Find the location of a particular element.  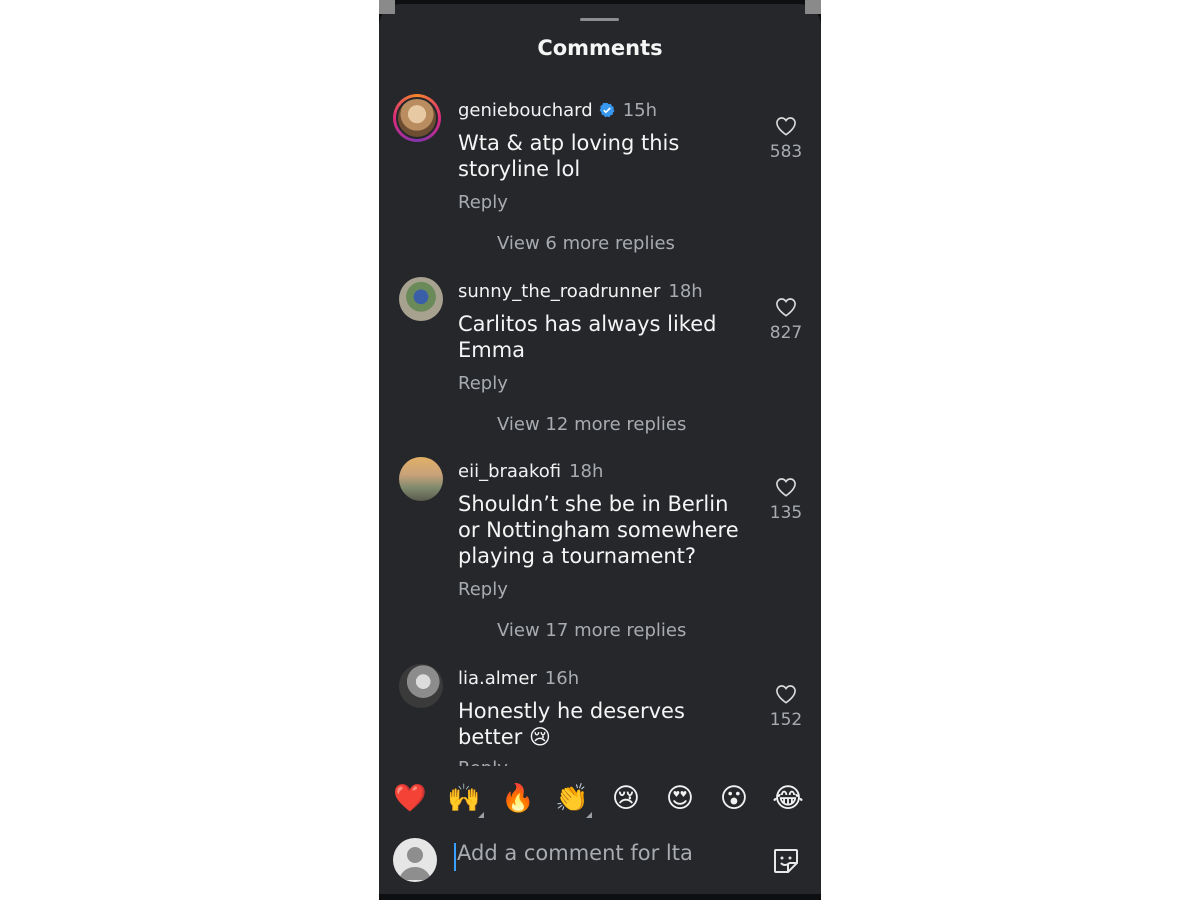

comment-composer is located at coordinates (600, 862).